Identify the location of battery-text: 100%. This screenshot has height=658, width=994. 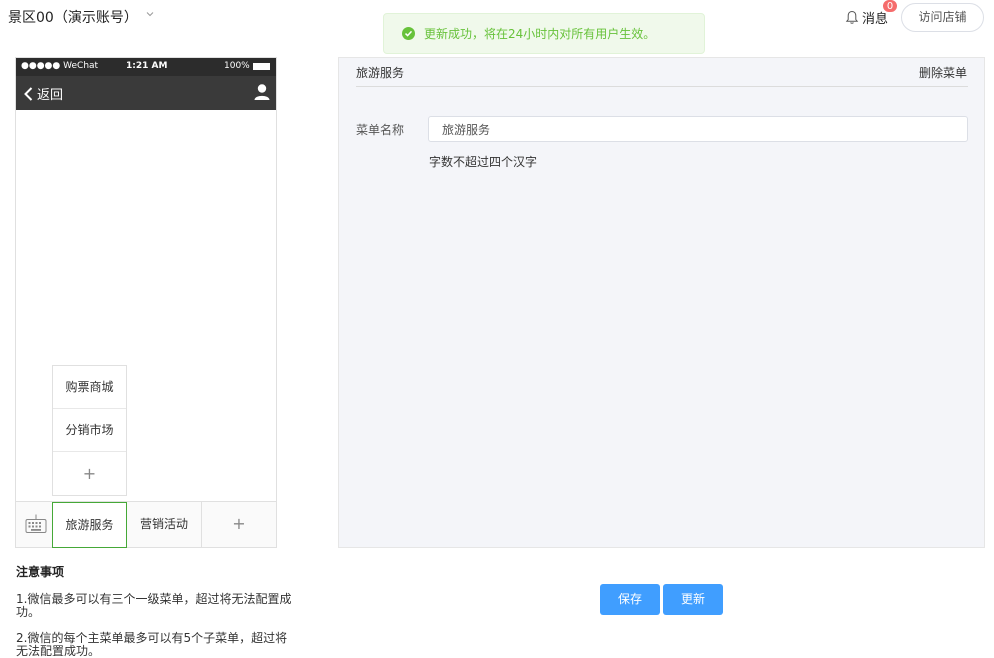
(237, 66).